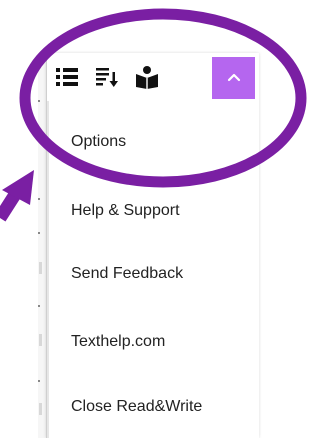 The width and height of the screenshot is (320, 438). What do you see at coordinates (67, 77) in the screenshot?
I see `list-icon` at bounding box center [67, 77].